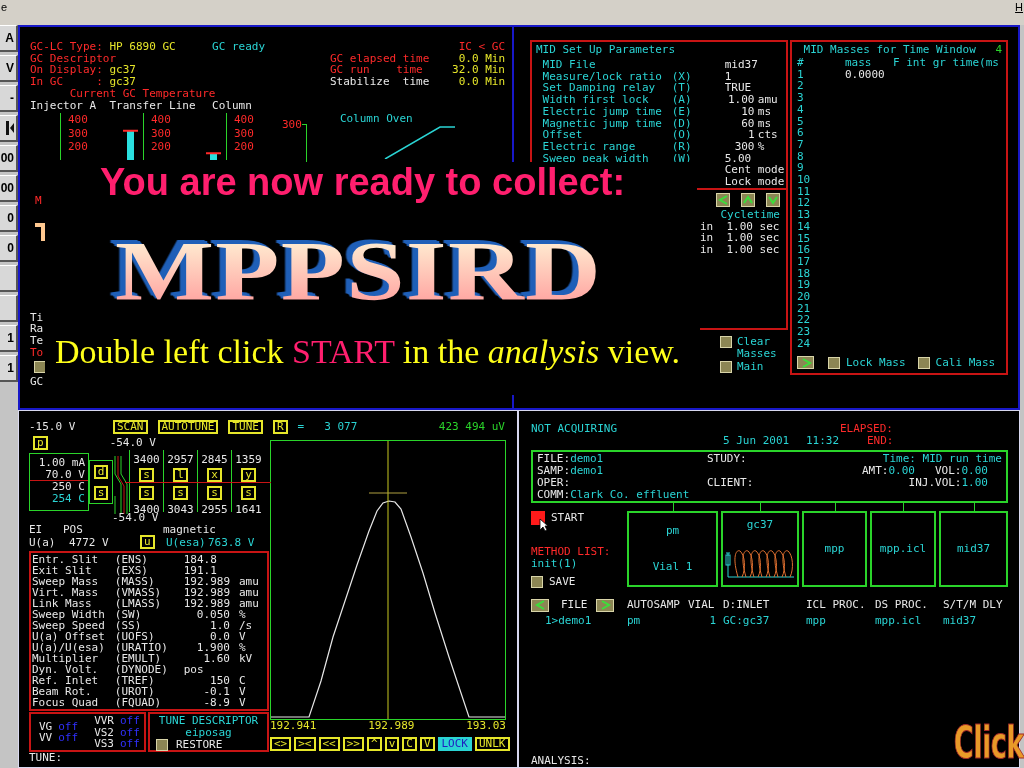 The height and width of the screenshot is (768, 1024). I want to click on panel-title: MID Set Up Parameters, so click(606, 50).